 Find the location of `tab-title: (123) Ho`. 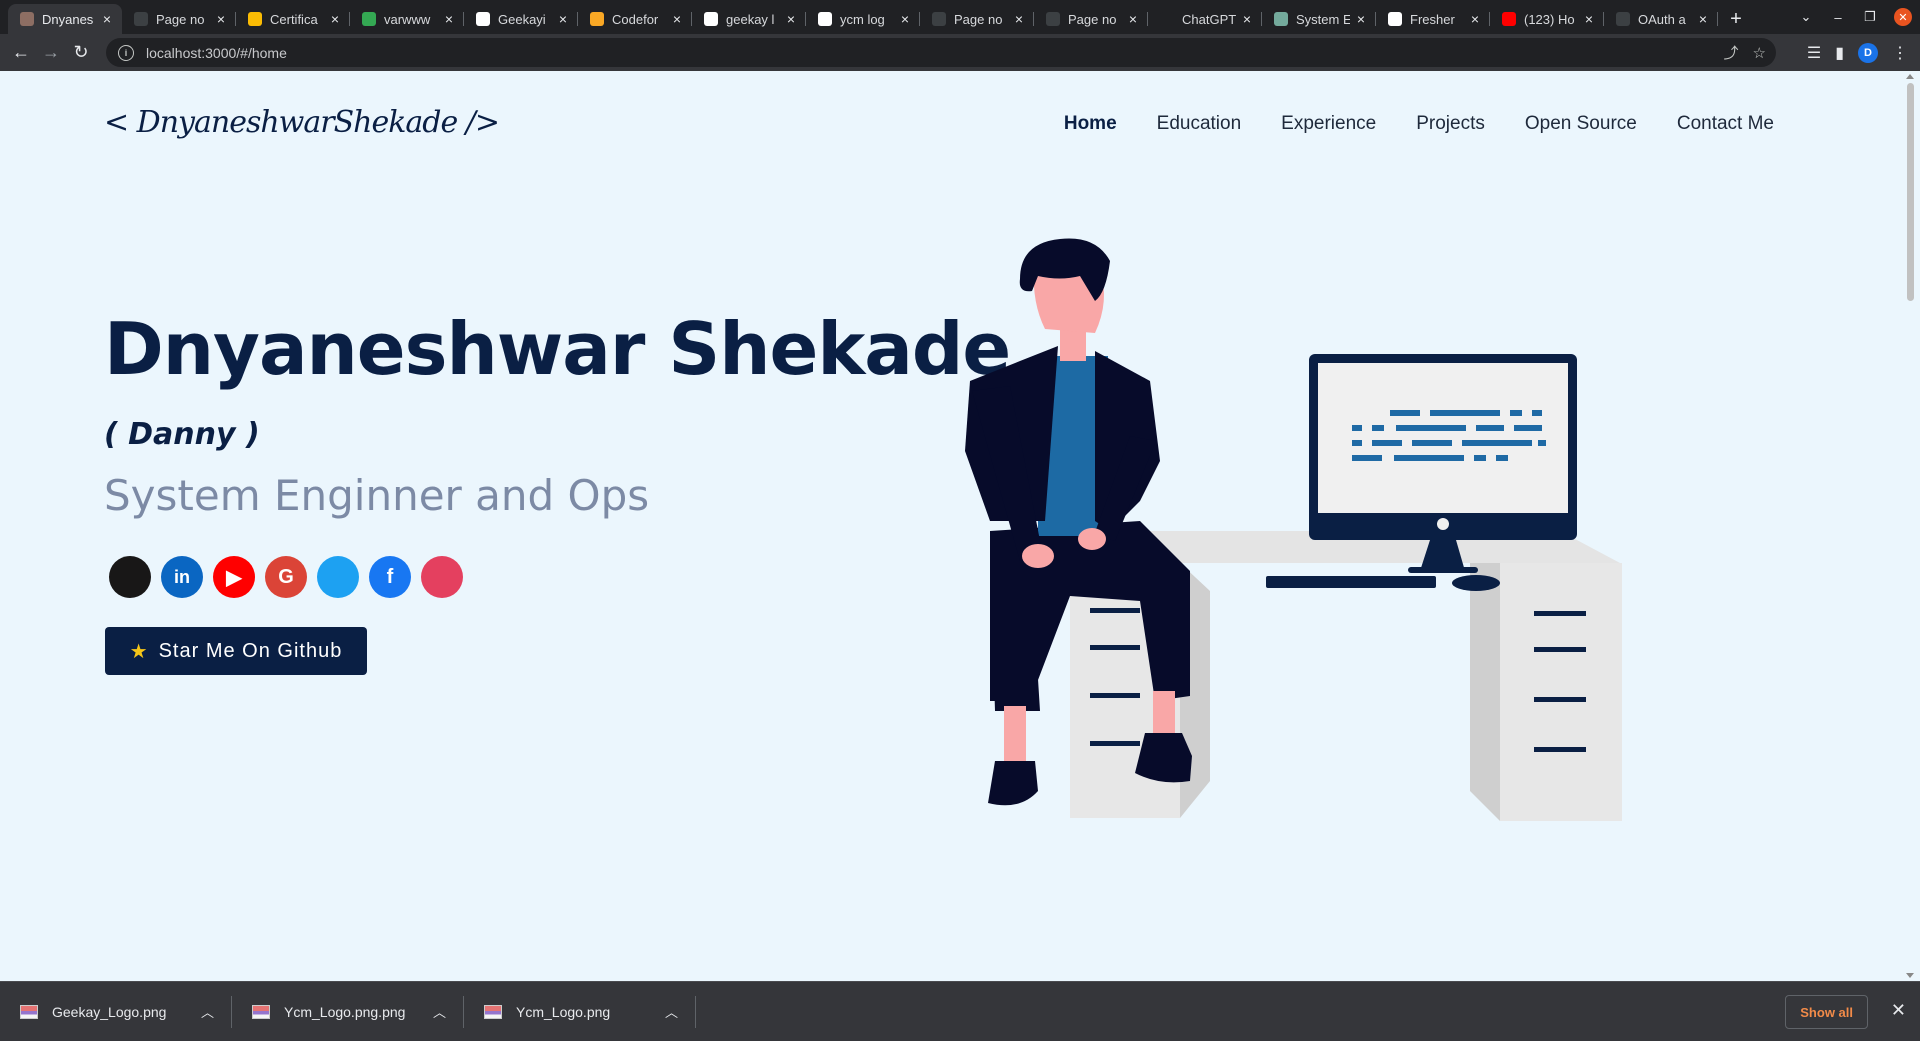

tab-title: (123) Ho is located at coordinates (1549, 19).